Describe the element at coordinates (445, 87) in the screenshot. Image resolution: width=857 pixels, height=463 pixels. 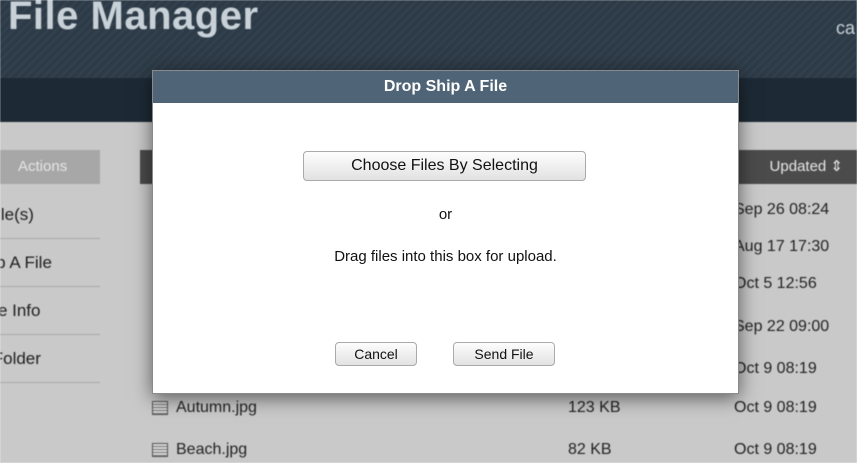
I see `dialog-title: Drop Ship A File` at that location.